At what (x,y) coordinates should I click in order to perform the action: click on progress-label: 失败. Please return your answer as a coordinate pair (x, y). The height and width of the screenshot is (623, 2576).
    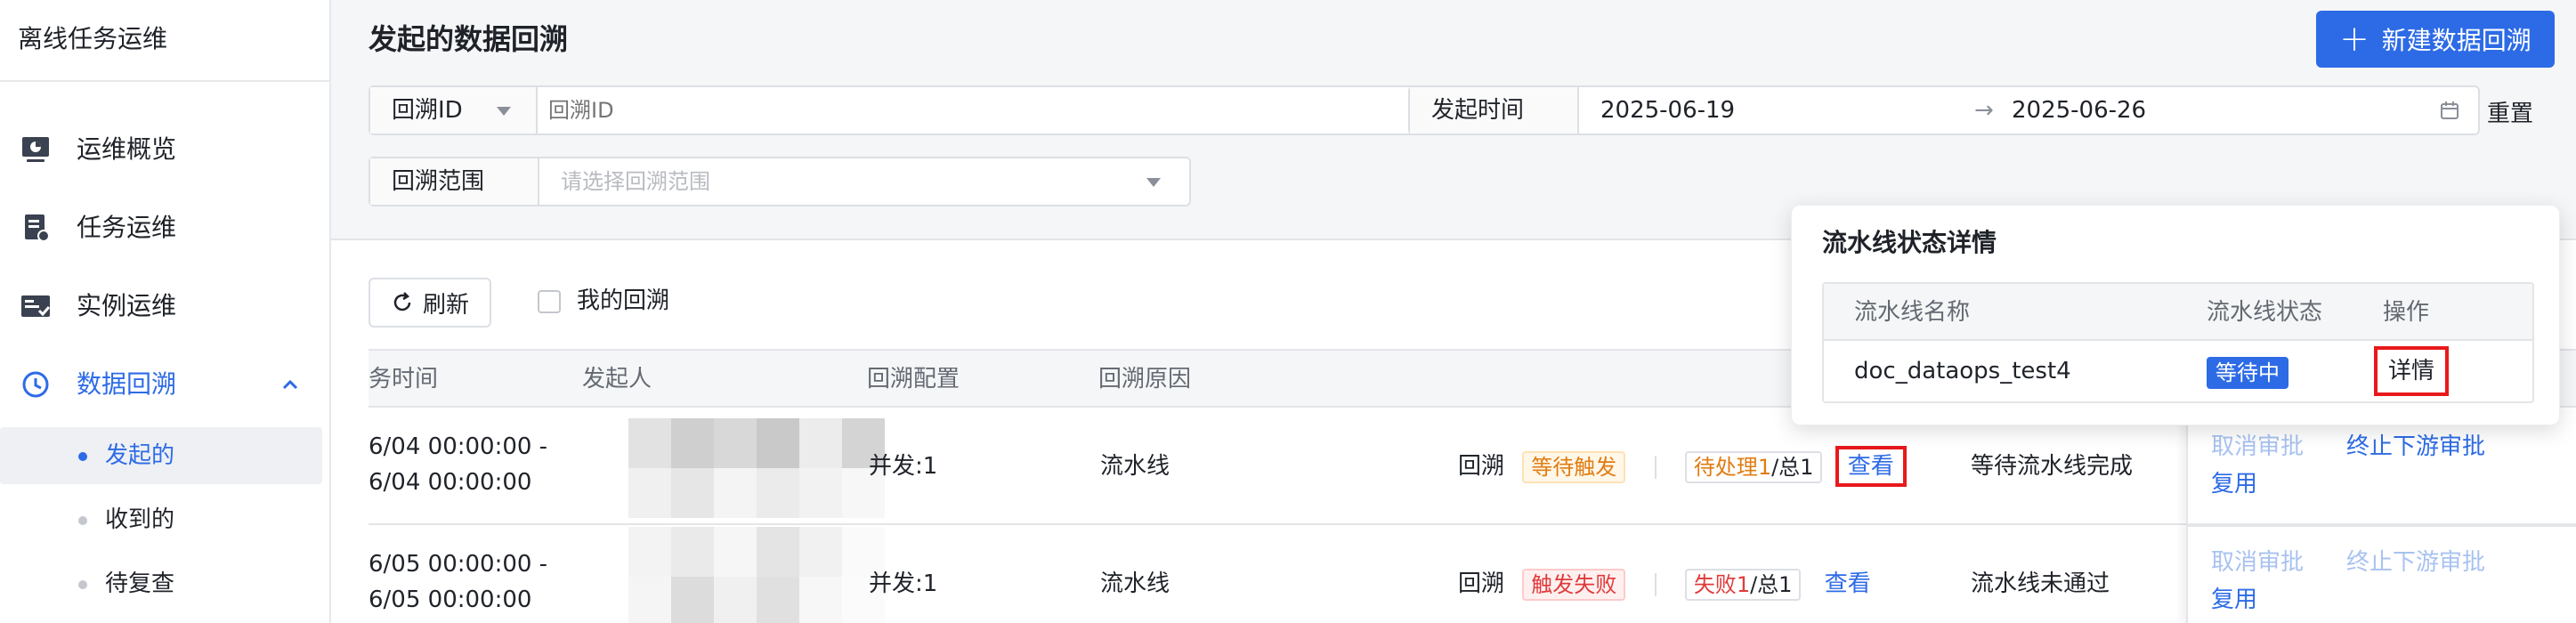
    Looking at the image, I should click on (1715, 584).